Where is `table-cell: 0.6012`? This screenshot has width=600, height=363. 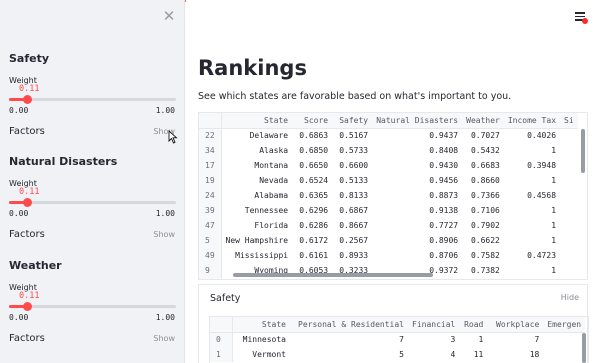 table-cell: 0.6012 is located at coordinates (312, 278).